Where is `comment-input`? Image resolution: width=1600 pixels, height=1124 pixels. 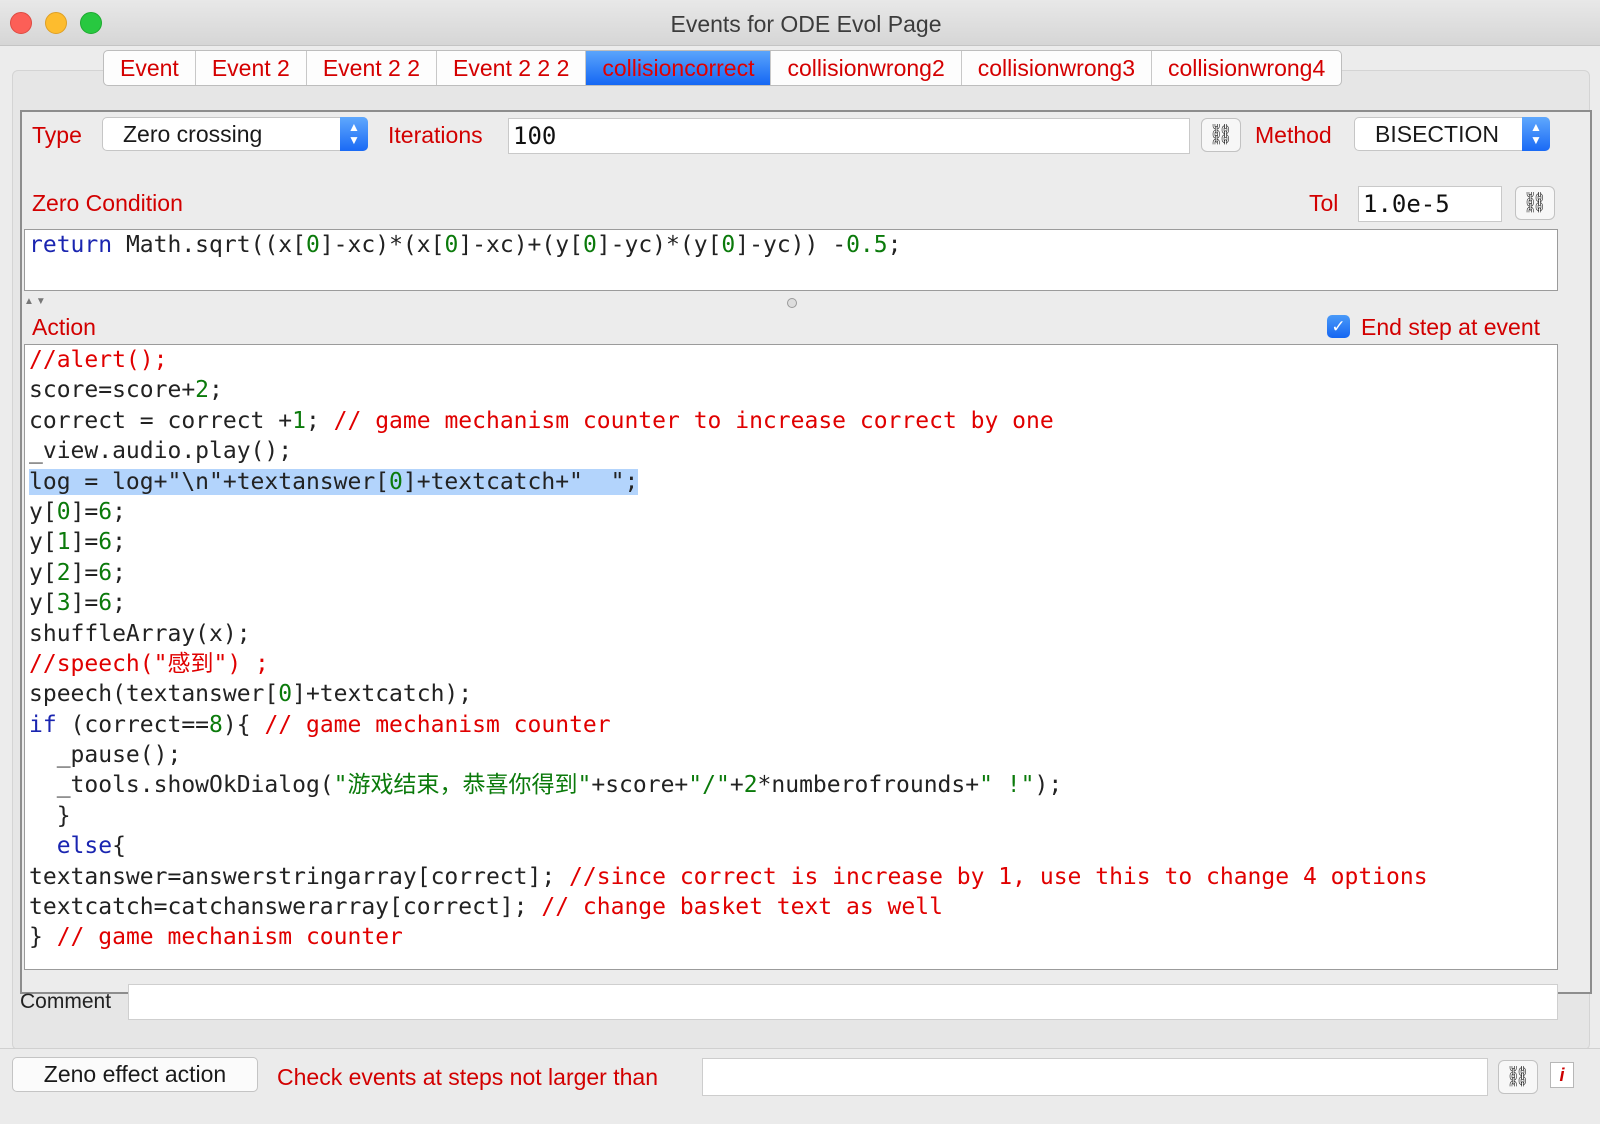
comment-input is located at coordinates (843, 1002).